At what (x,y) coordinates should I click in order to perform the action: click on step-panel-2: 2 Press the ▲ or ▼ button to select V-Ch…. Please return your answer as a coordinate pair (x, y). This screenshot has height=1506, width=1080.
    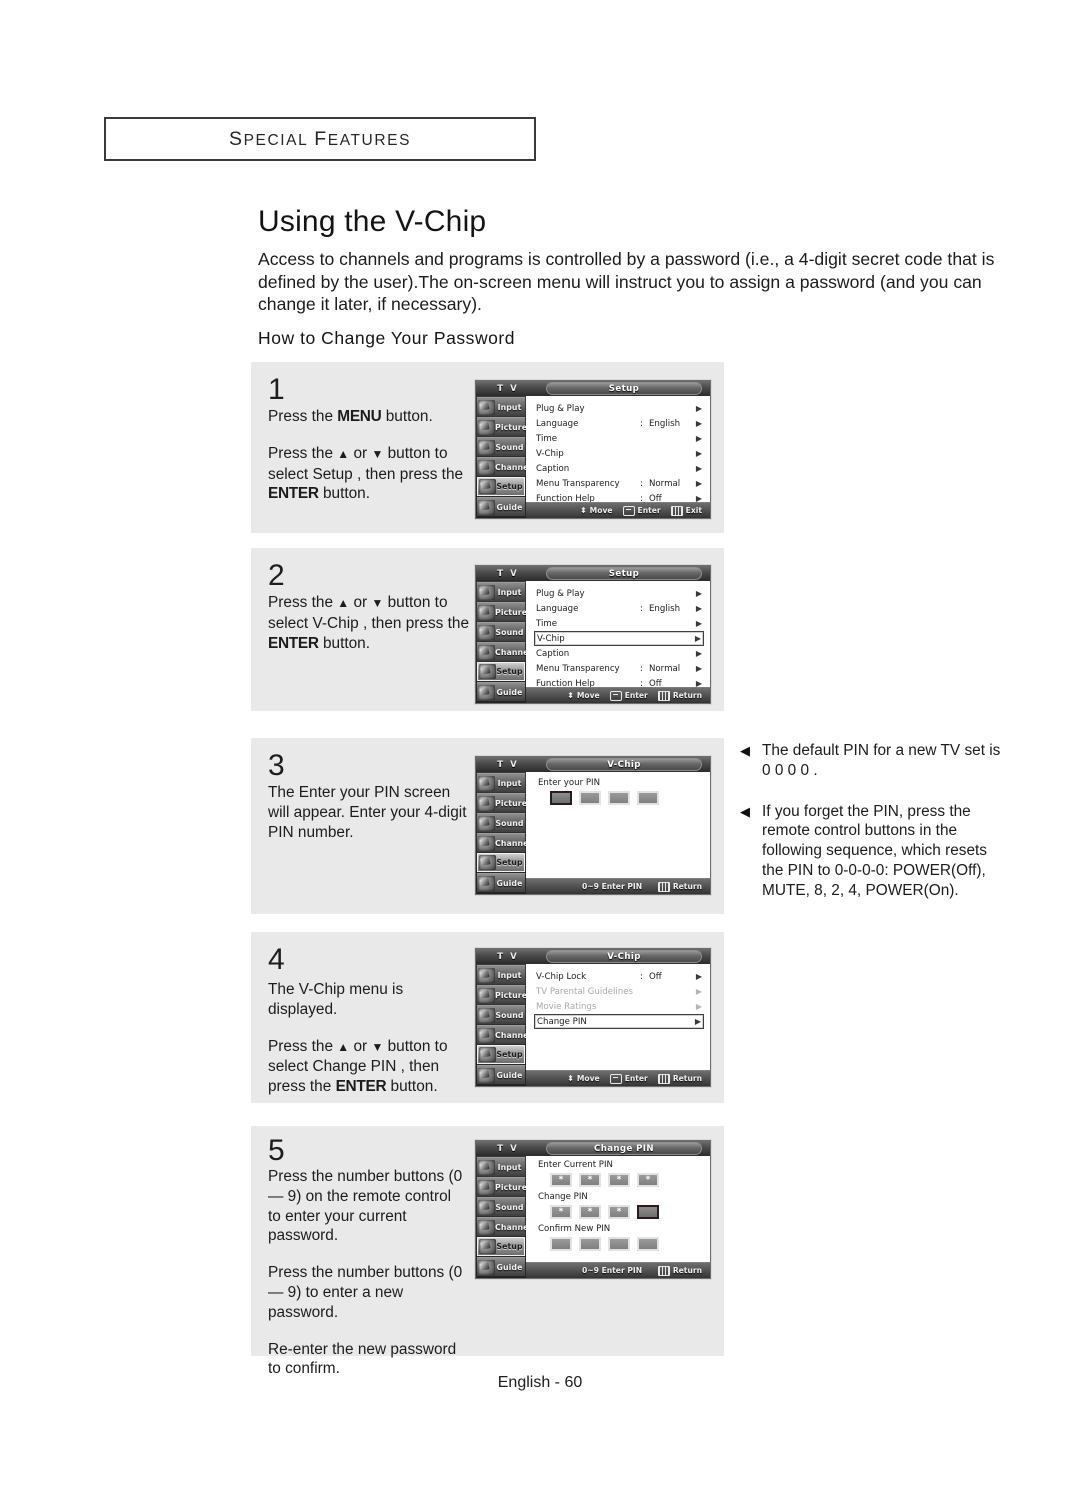
    Looking at the image, I should click on (487, 629).